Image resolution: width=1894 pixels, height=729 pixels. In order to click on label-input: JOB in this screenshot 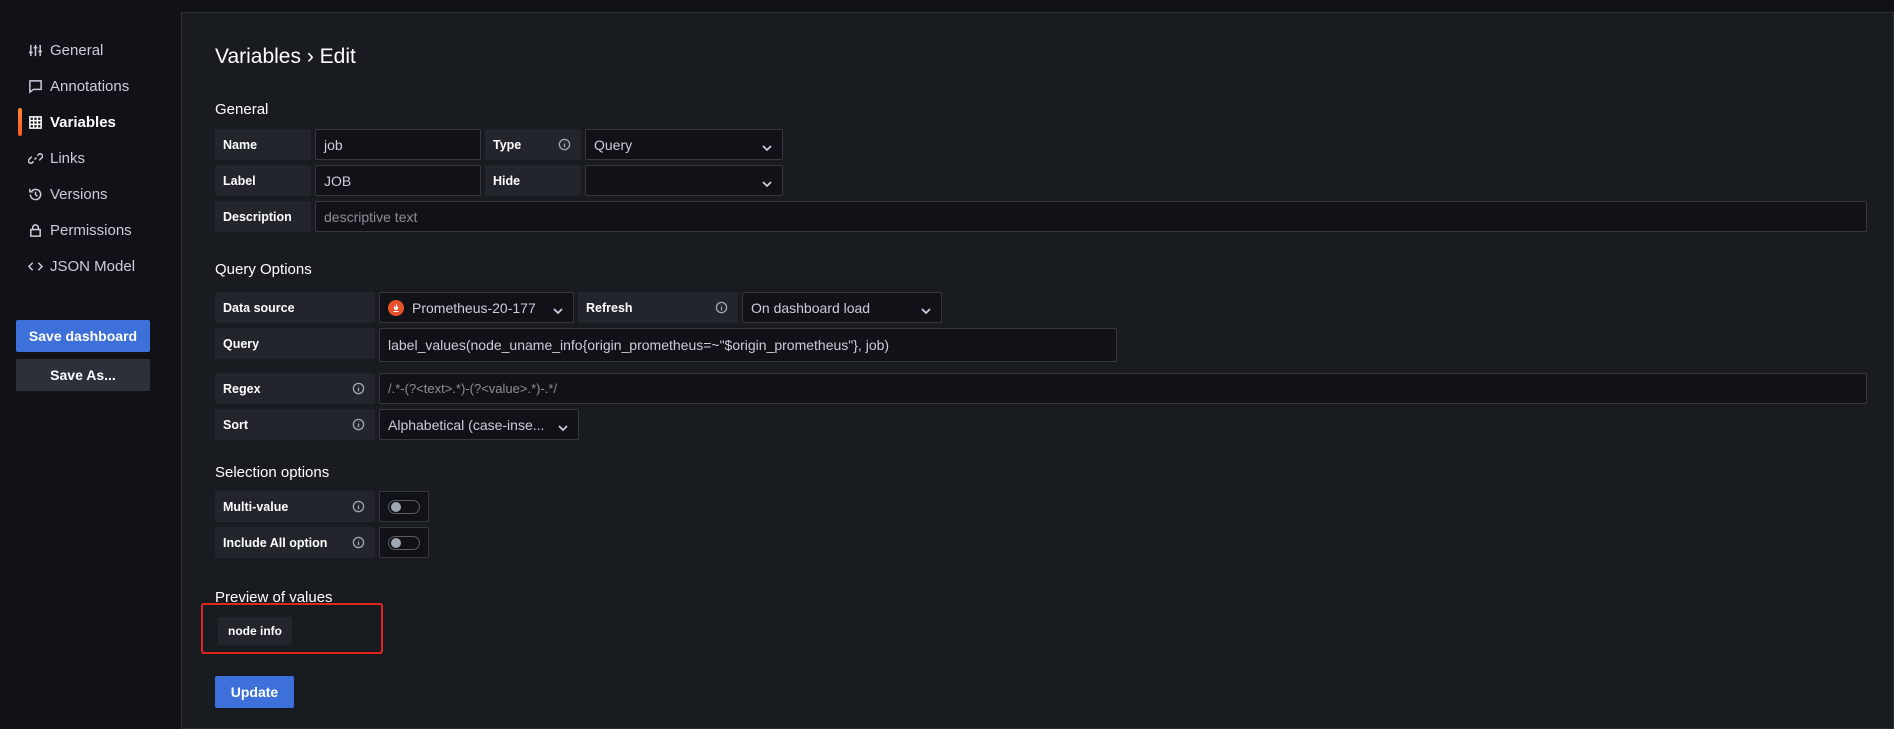, I will do `click(398, 180)`.